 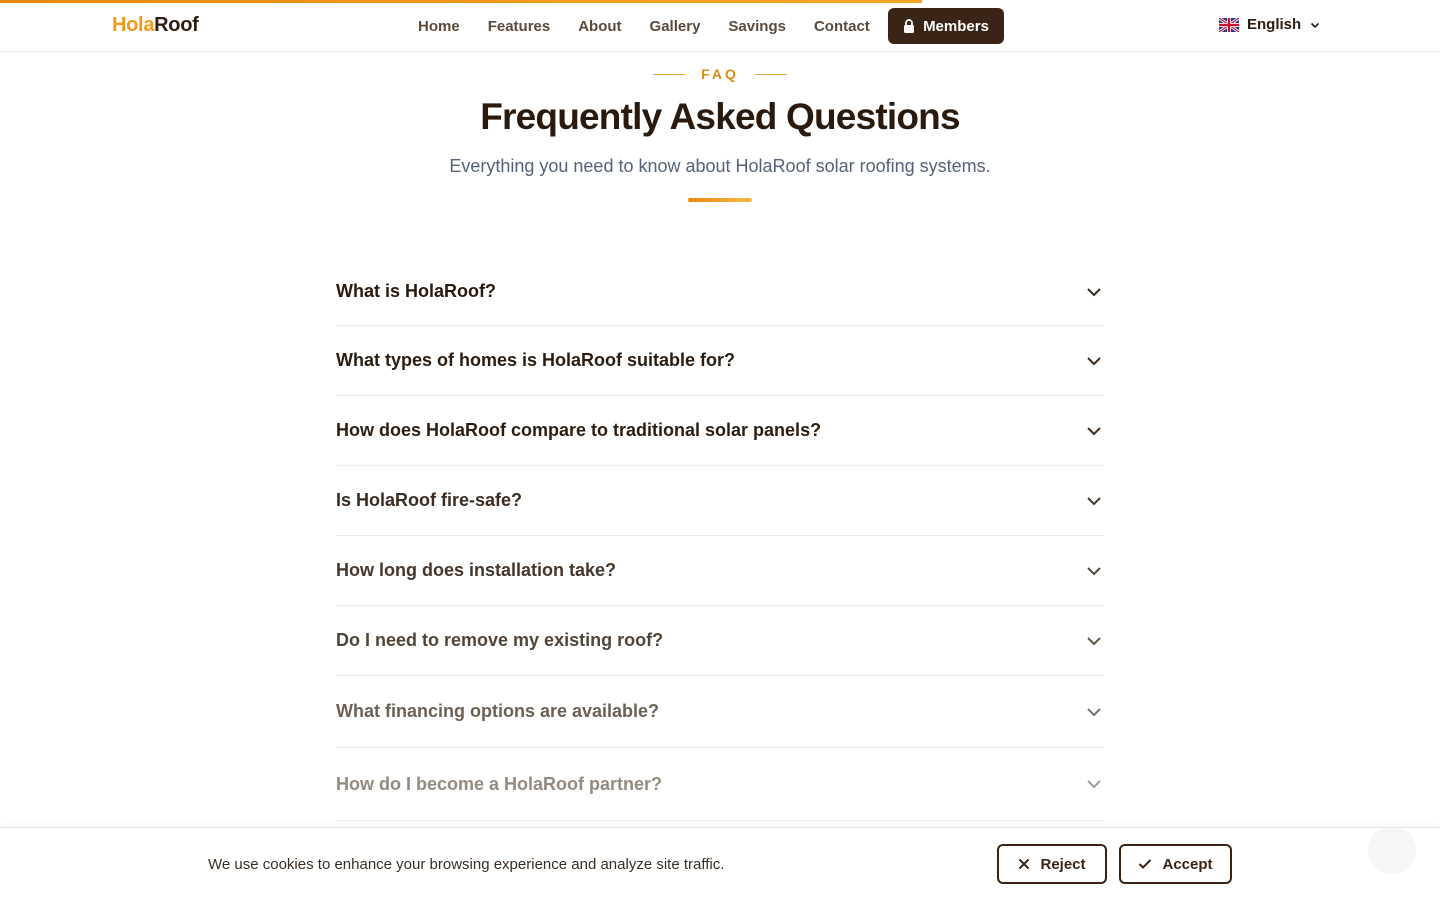 I want to click on uk-flag-icon, so click(x=1229, y=24).